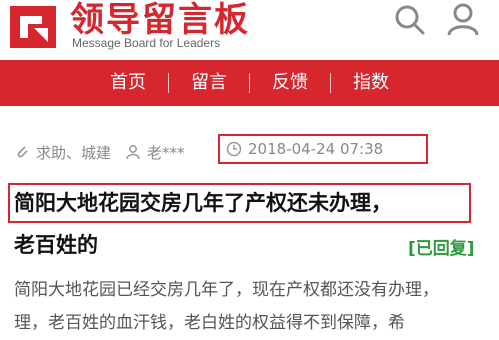 The width and height of the screenshot is (499, 340). I want to click on author-icon, so click(133, 152).